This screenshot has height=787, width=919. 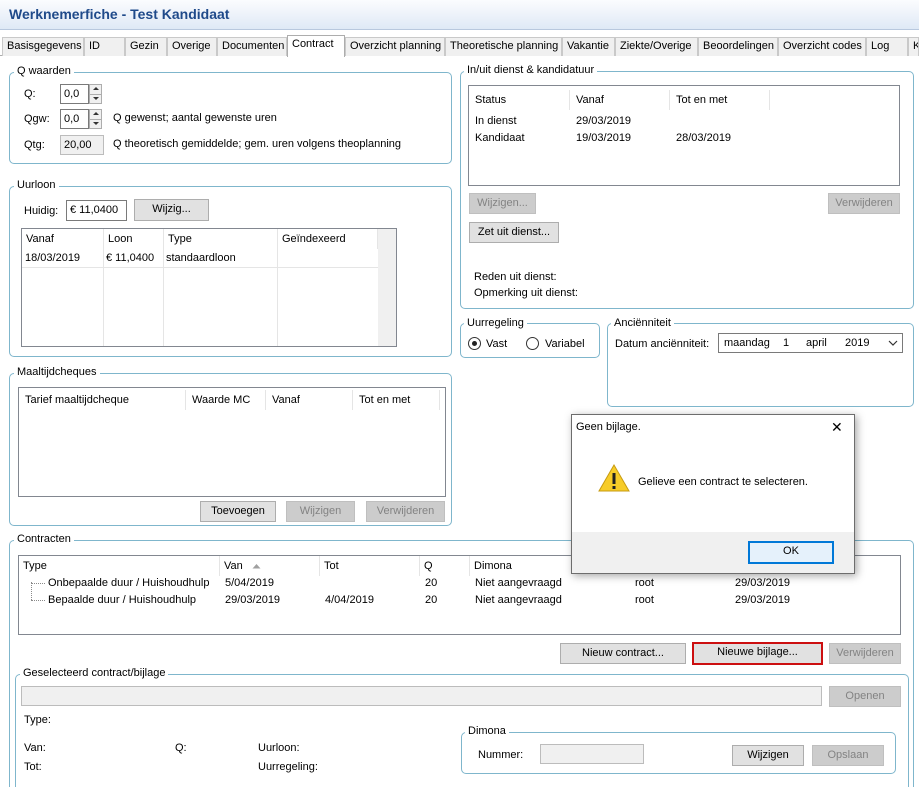 What do you see at coordinates (848, 755) in the screenshot?
I see `opslaan-dimona-button: Opslaan` at bounding box center [848, 755].